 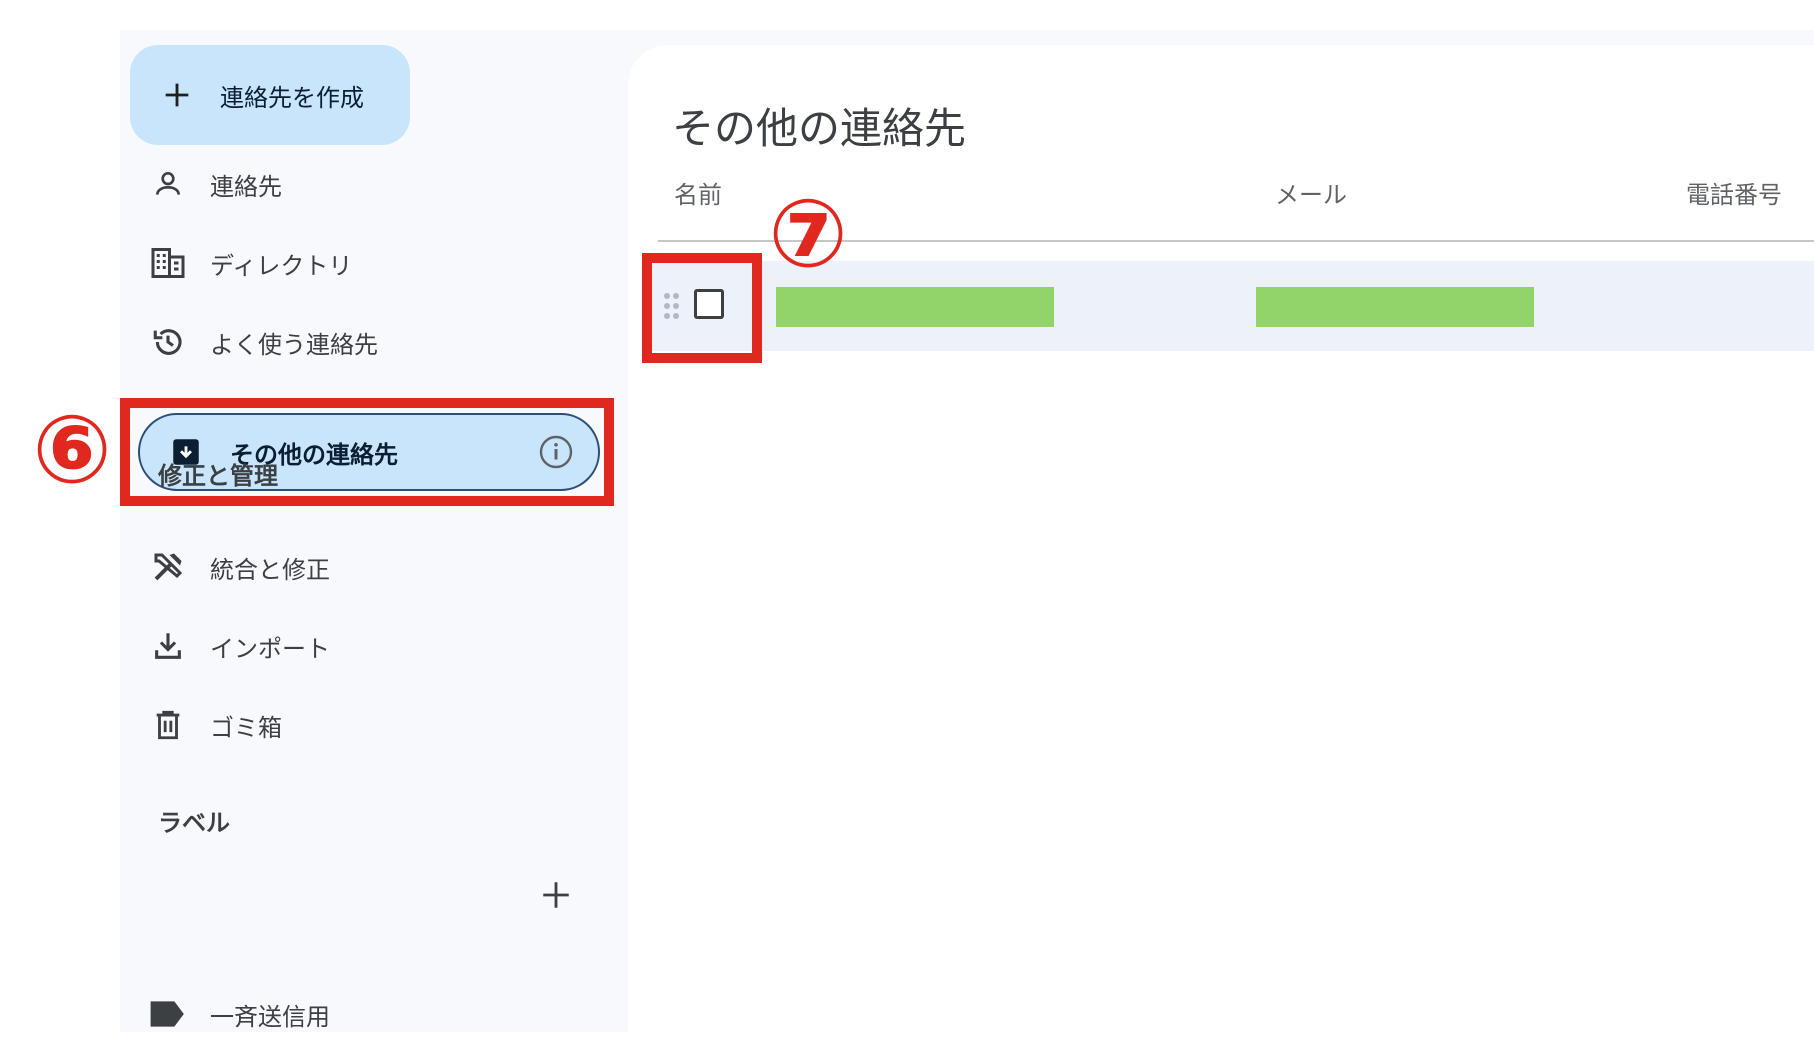 What do you see at coordinates (246, 727) in the screenshot?
I see `sidebar-item-label: ゴミ箱` at bounding box center [246, 727].